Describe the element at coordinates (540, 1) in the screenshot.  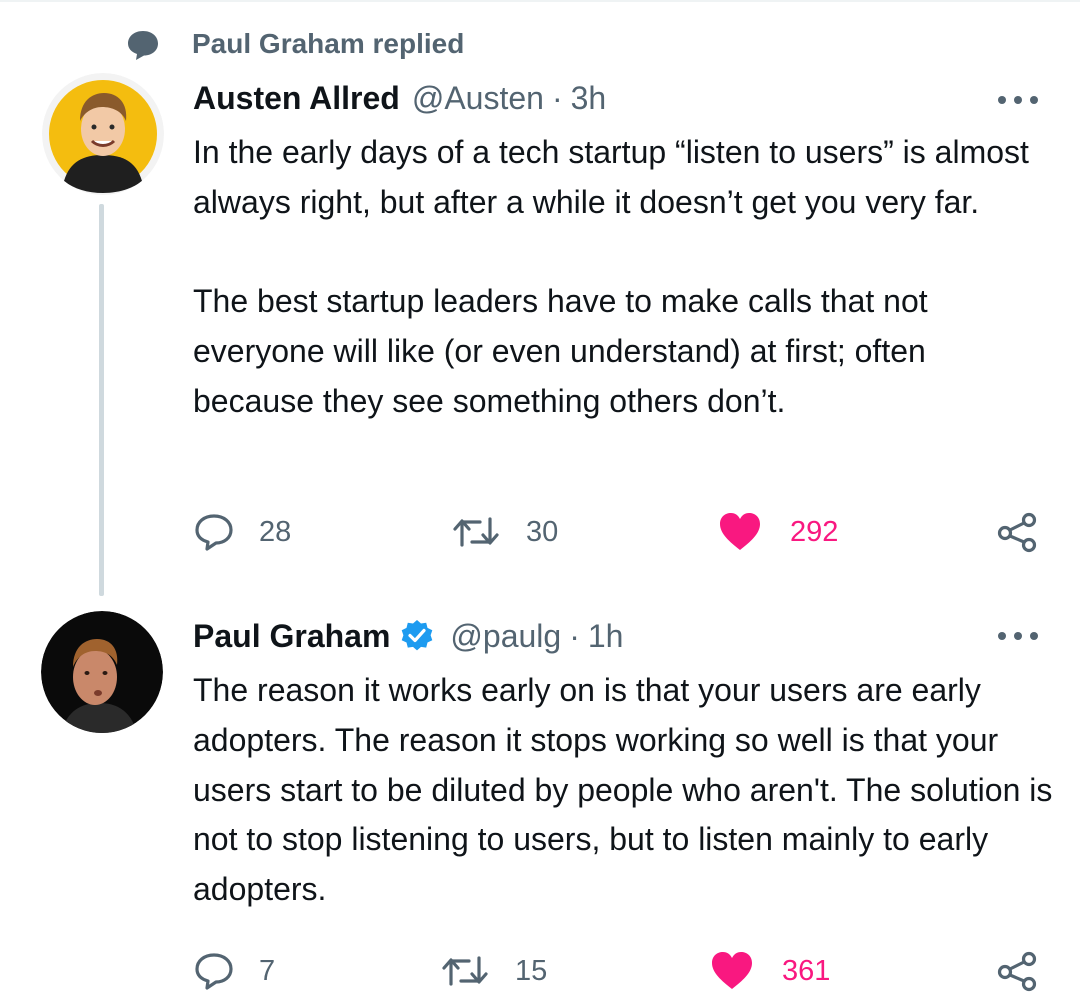
I see `top-divider` at that location.